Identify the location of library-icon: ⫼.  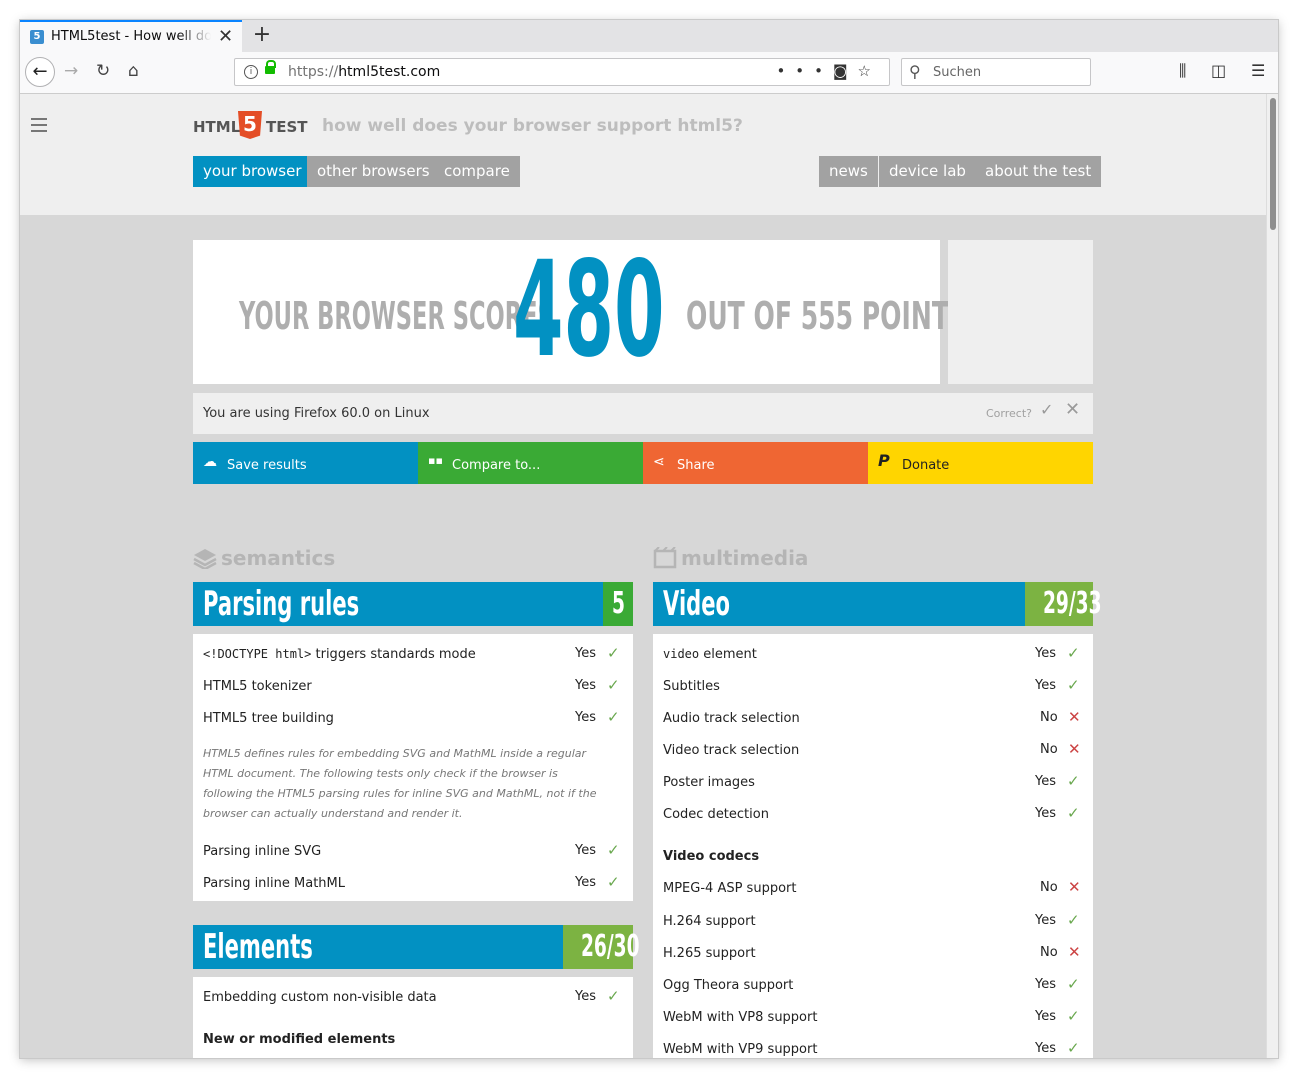
(1182, 71).